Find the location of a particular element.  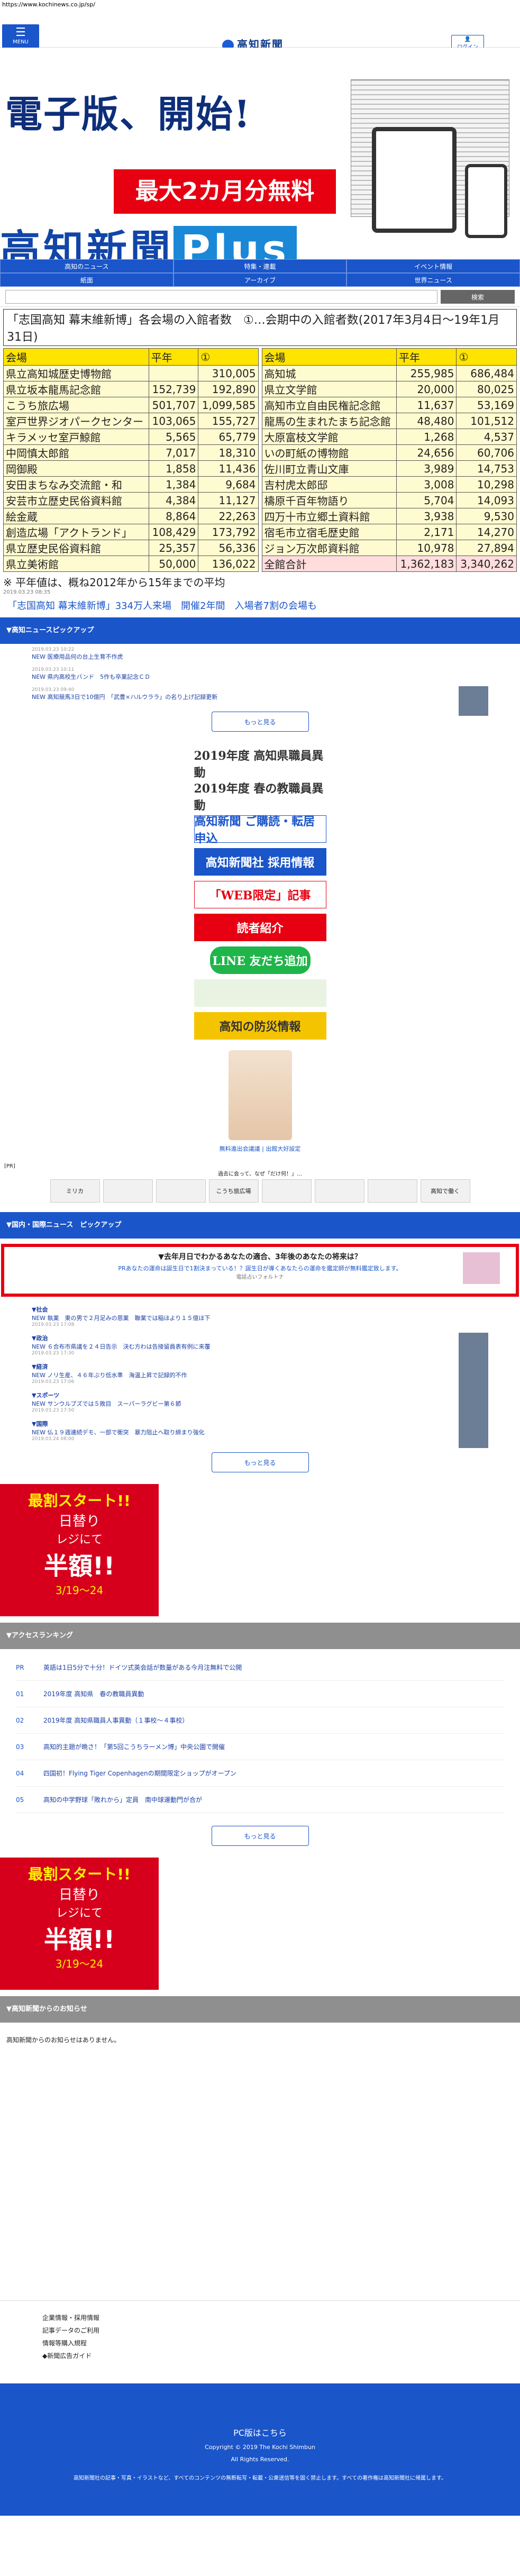

ad-reader-intro: 読者紹介 is located at coordinates (260, 927).